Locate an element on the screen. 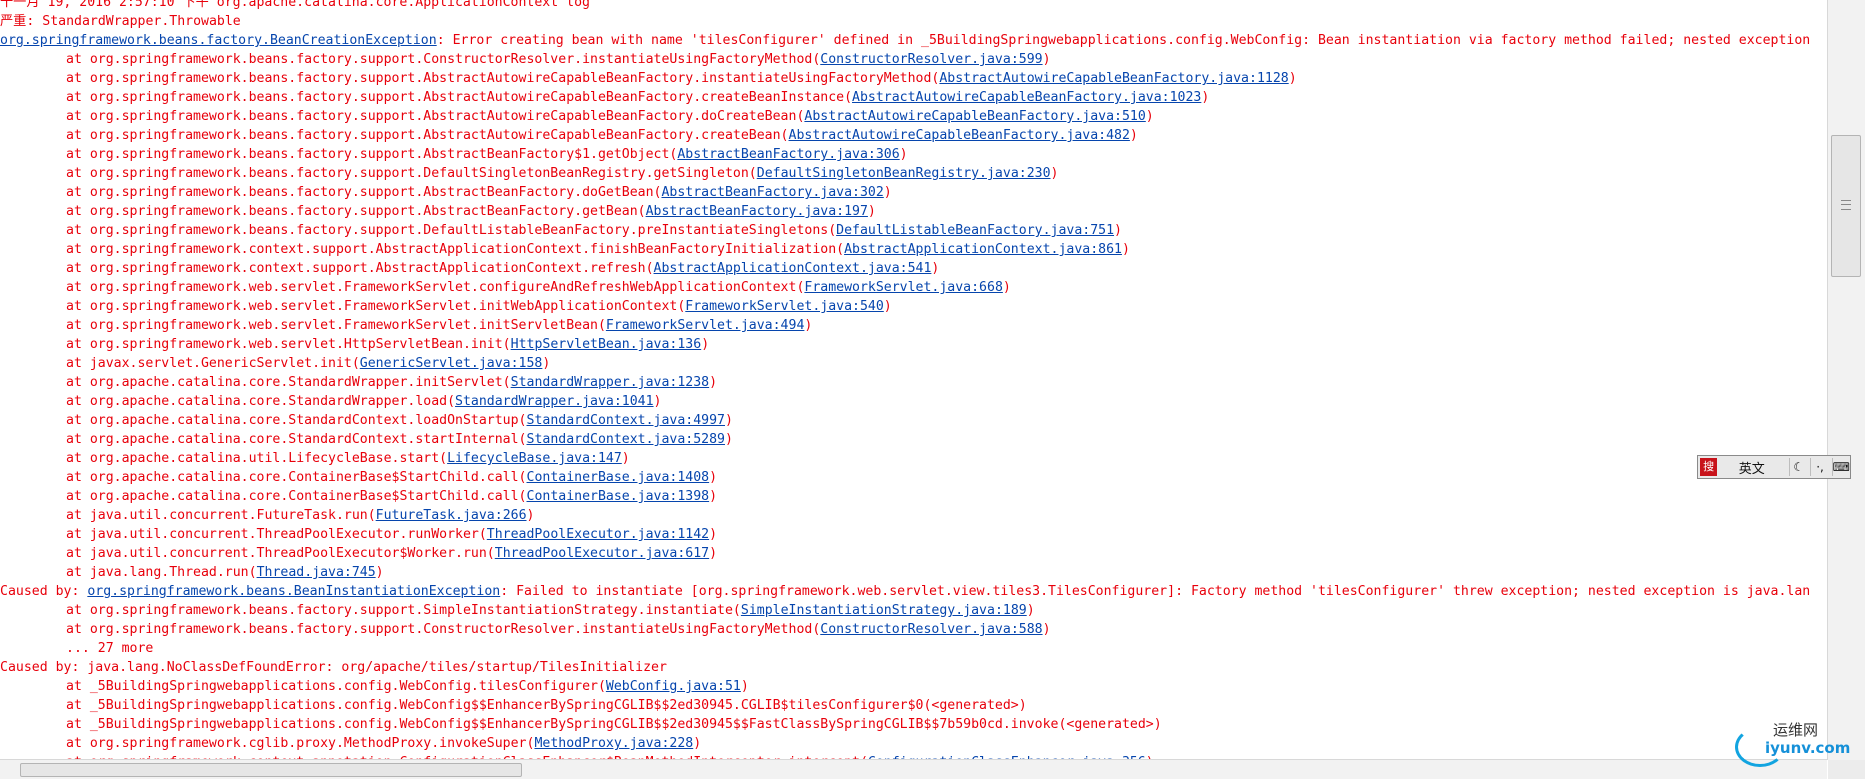 The height and width of the screenshot is (779, 1865). source-link: WebConfig.java:51 is located at coordinates (673, 686).